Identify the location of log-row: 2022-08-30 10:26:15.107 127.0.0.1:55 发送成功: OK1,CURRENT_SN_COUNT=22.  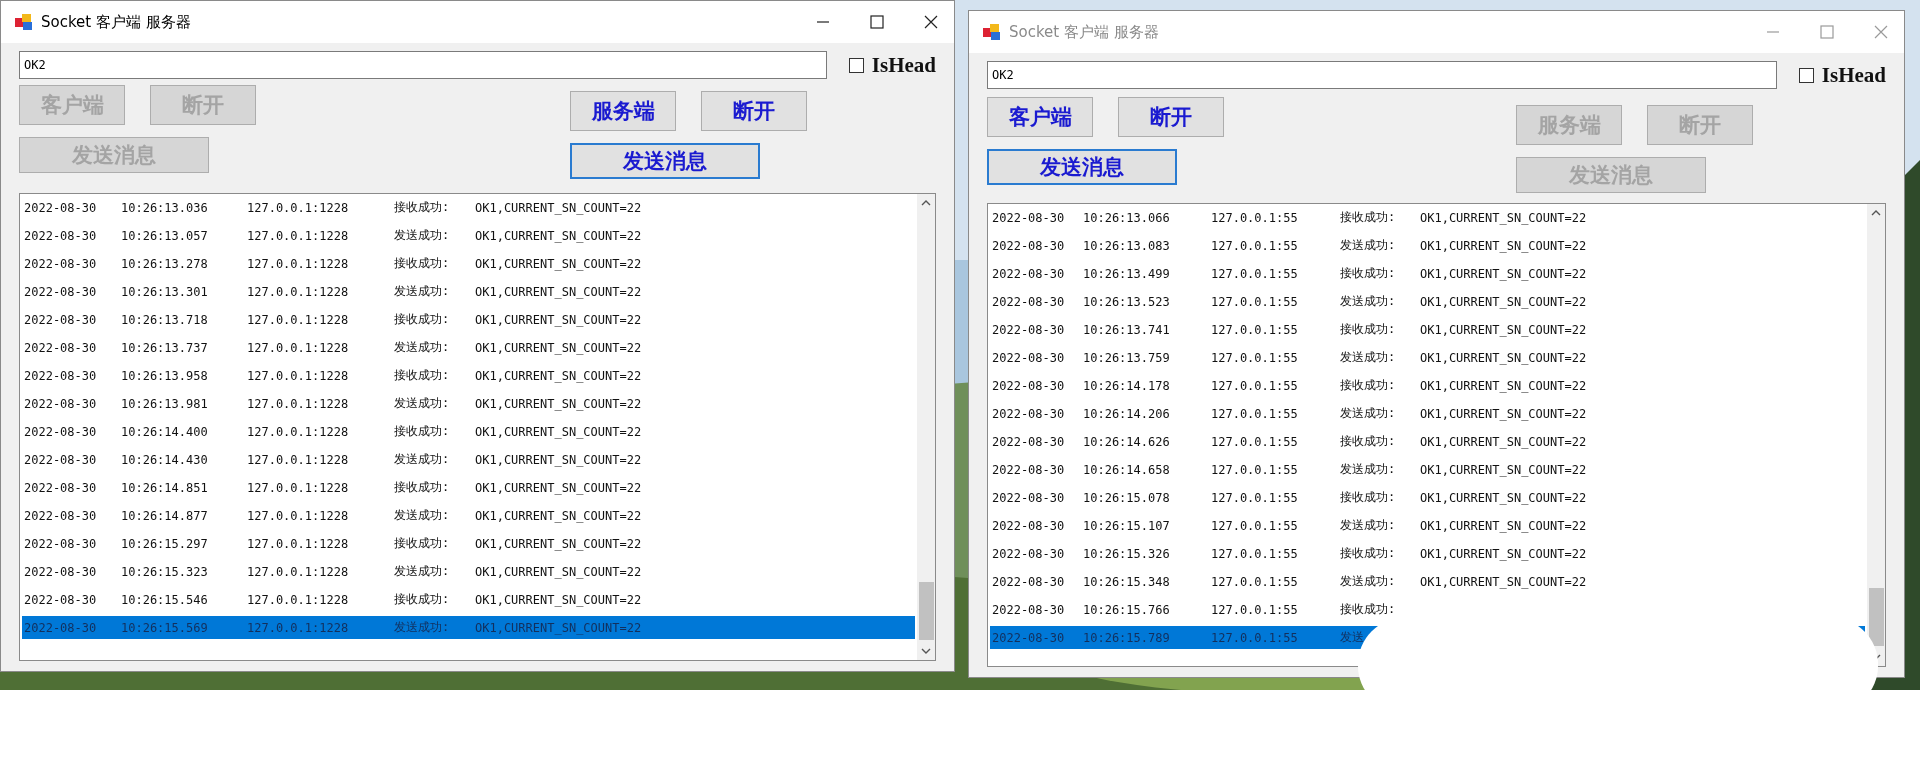
(1427, 525).